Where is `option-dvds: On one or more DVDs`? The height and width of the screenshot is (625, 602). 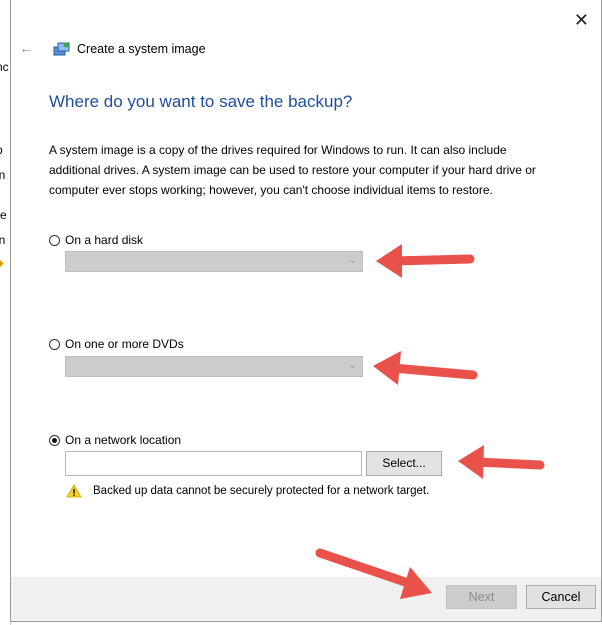 option-dvds: On one or more DVDs is located at coordinates (116, 344).